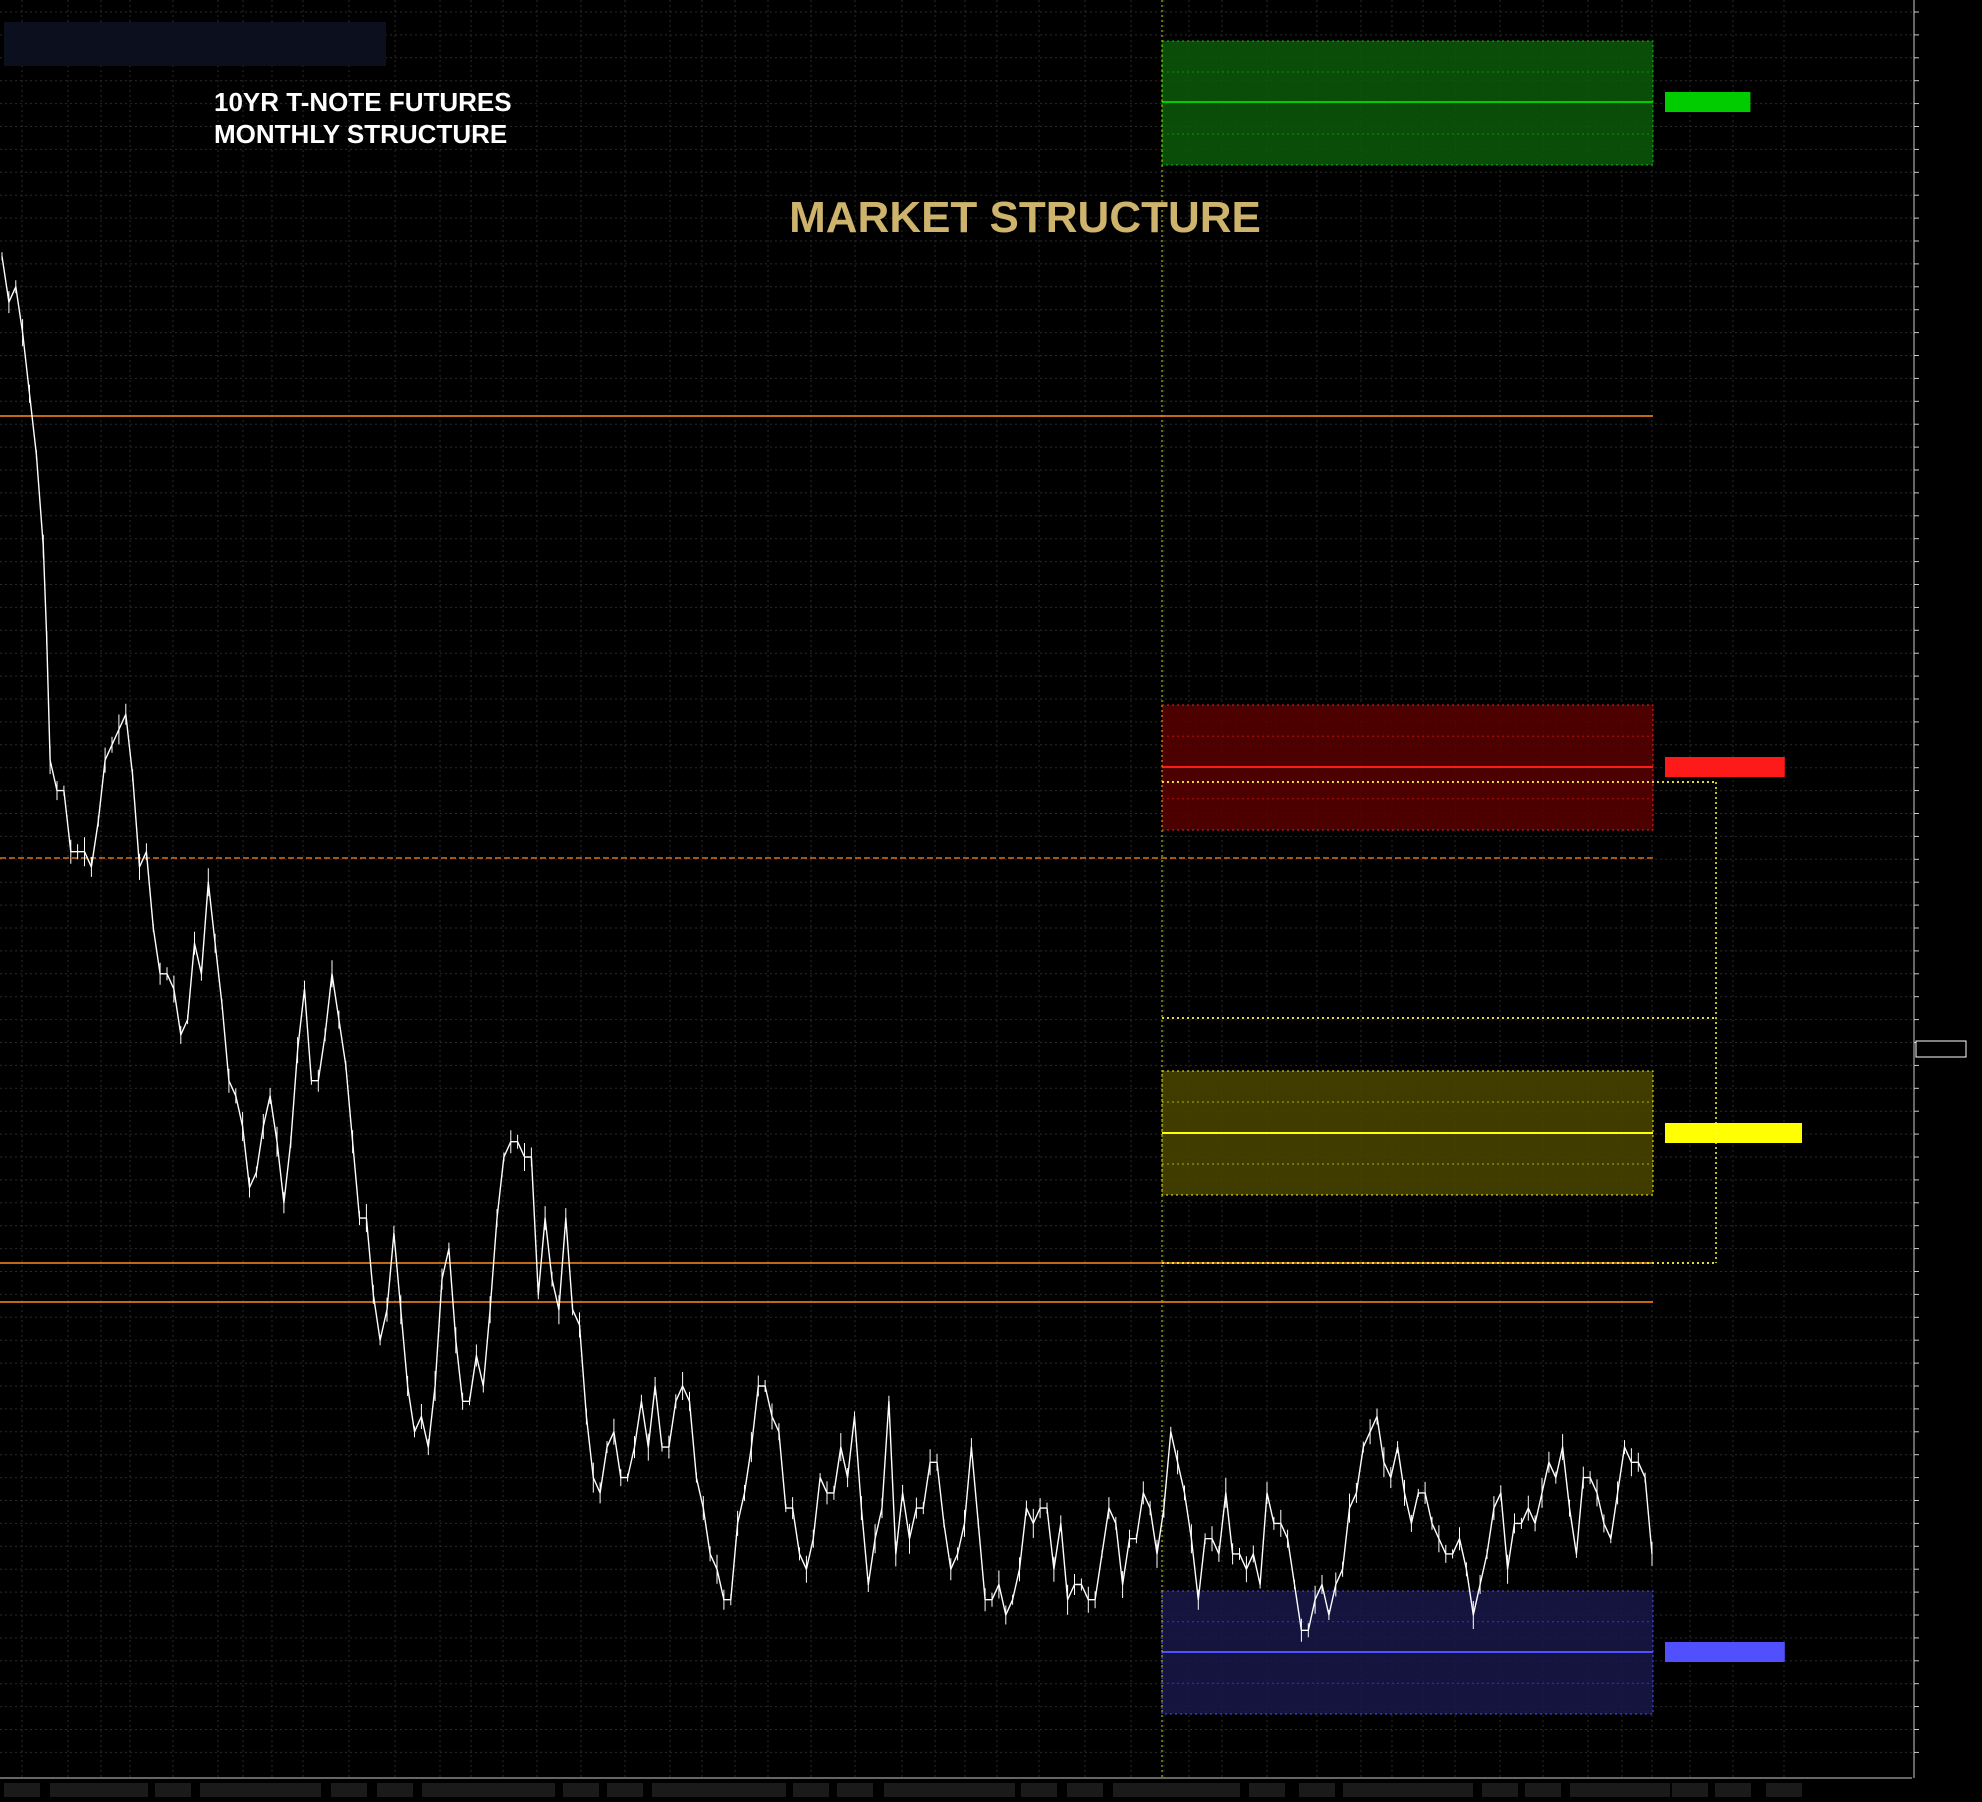 The width and height of the screenshot is (1982, 1802). Describe the element at coordinates (195, 44) in the screenshot. I see `blank-overlay-box` at that location.